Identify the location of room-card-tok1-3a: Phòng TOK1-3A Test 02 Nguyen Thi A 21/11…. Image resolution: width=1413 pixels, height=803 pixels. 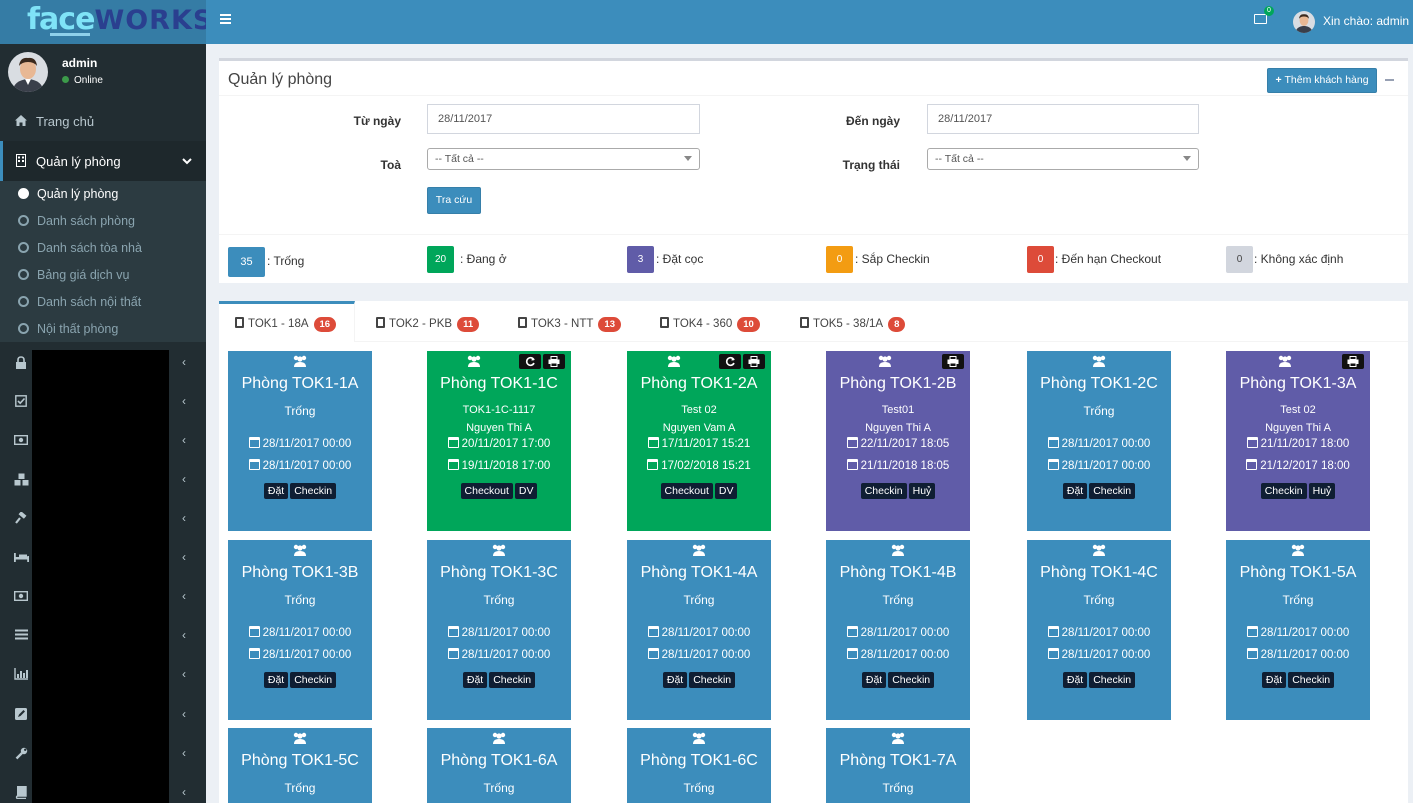
(1298, 441).